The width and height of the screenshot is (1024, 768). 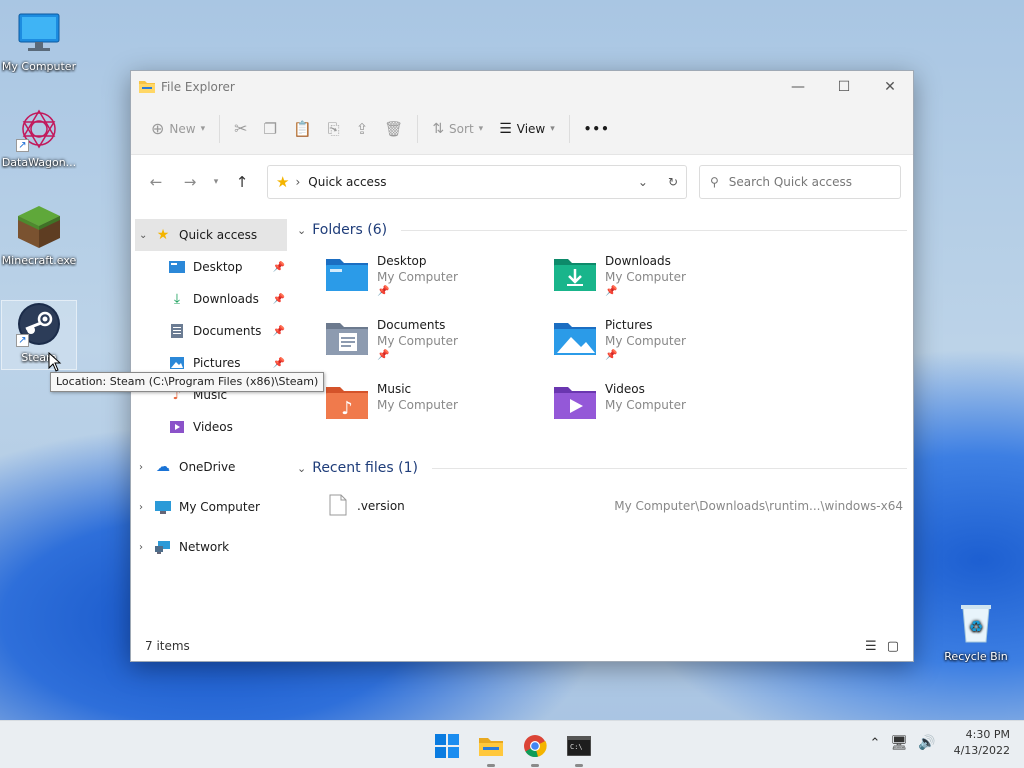 I want to click on breadcrumb-location: Quick access, so click(x=347, y=182).